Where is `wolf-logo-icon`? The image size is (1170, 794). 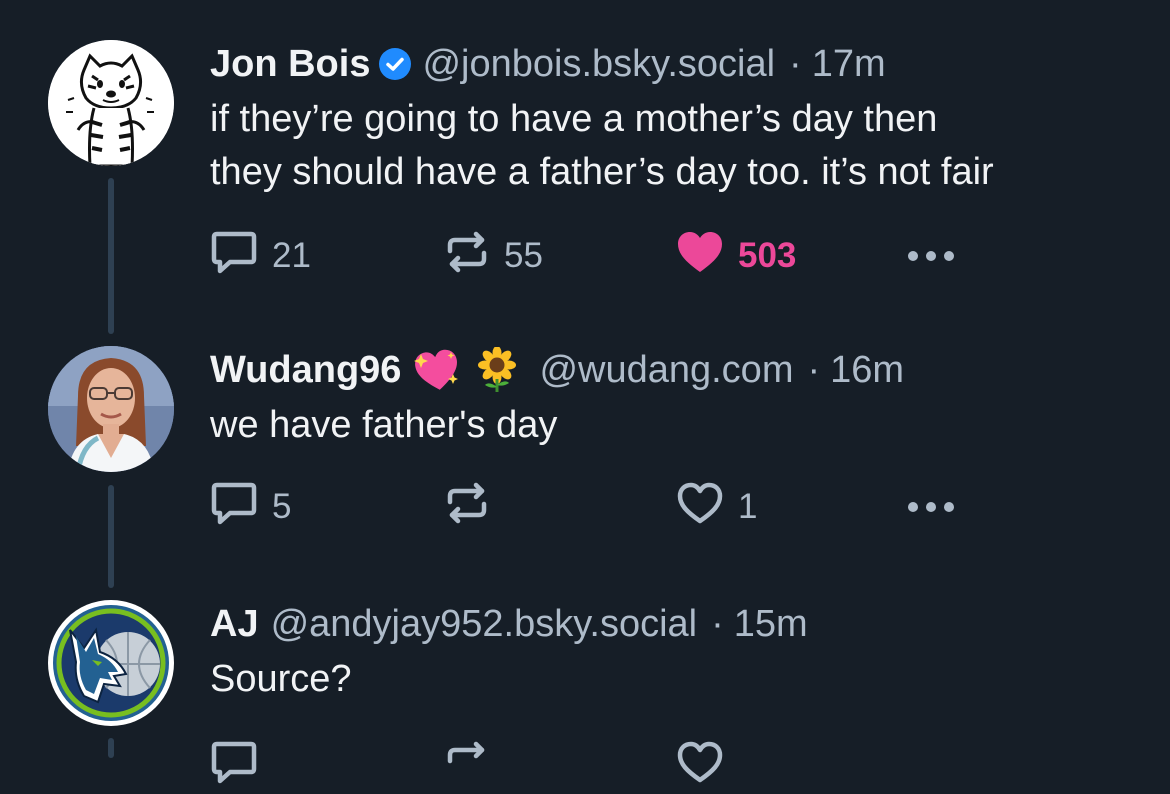
wolf-logo-icon is located at coordinates (111, 663).